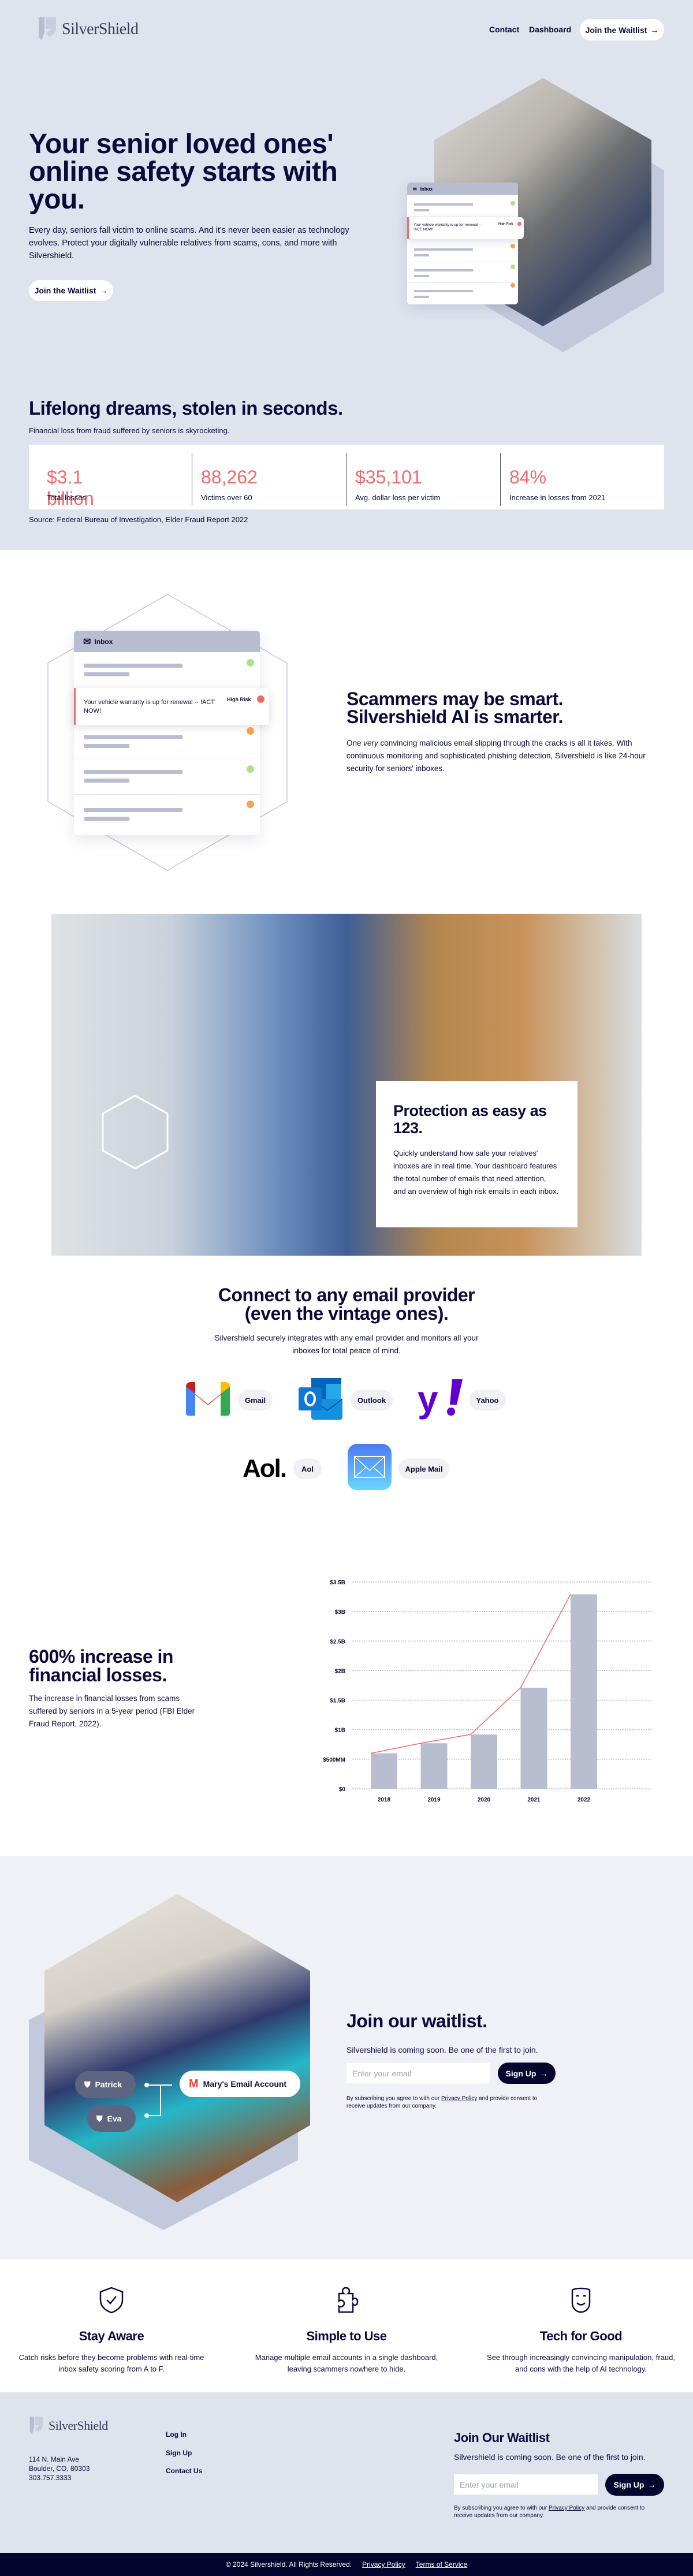  I want to click on bar-2020, so click(484, 1762).